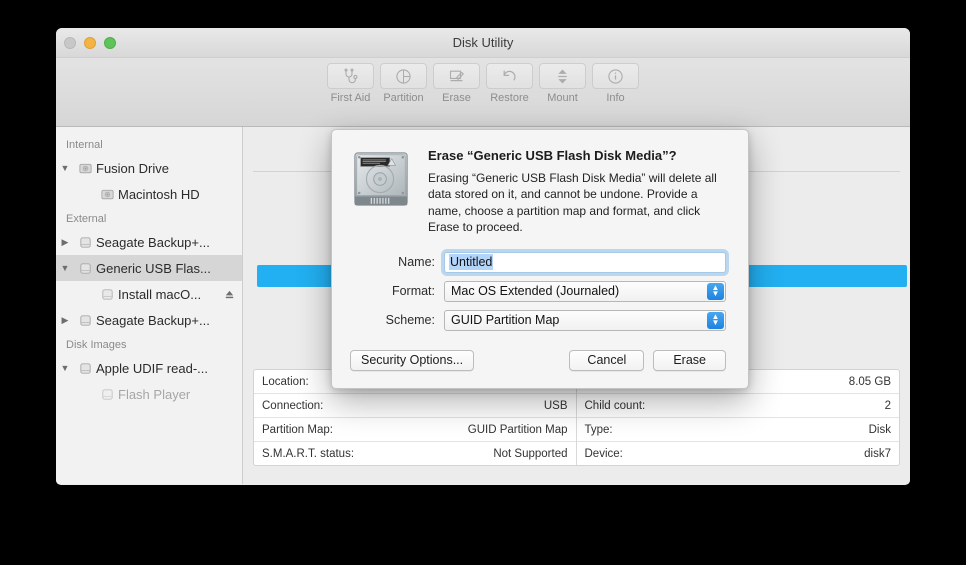 The height and width of the screenshot is (565, 966). I want to click on name-input: Untitled, so click(585, 262).